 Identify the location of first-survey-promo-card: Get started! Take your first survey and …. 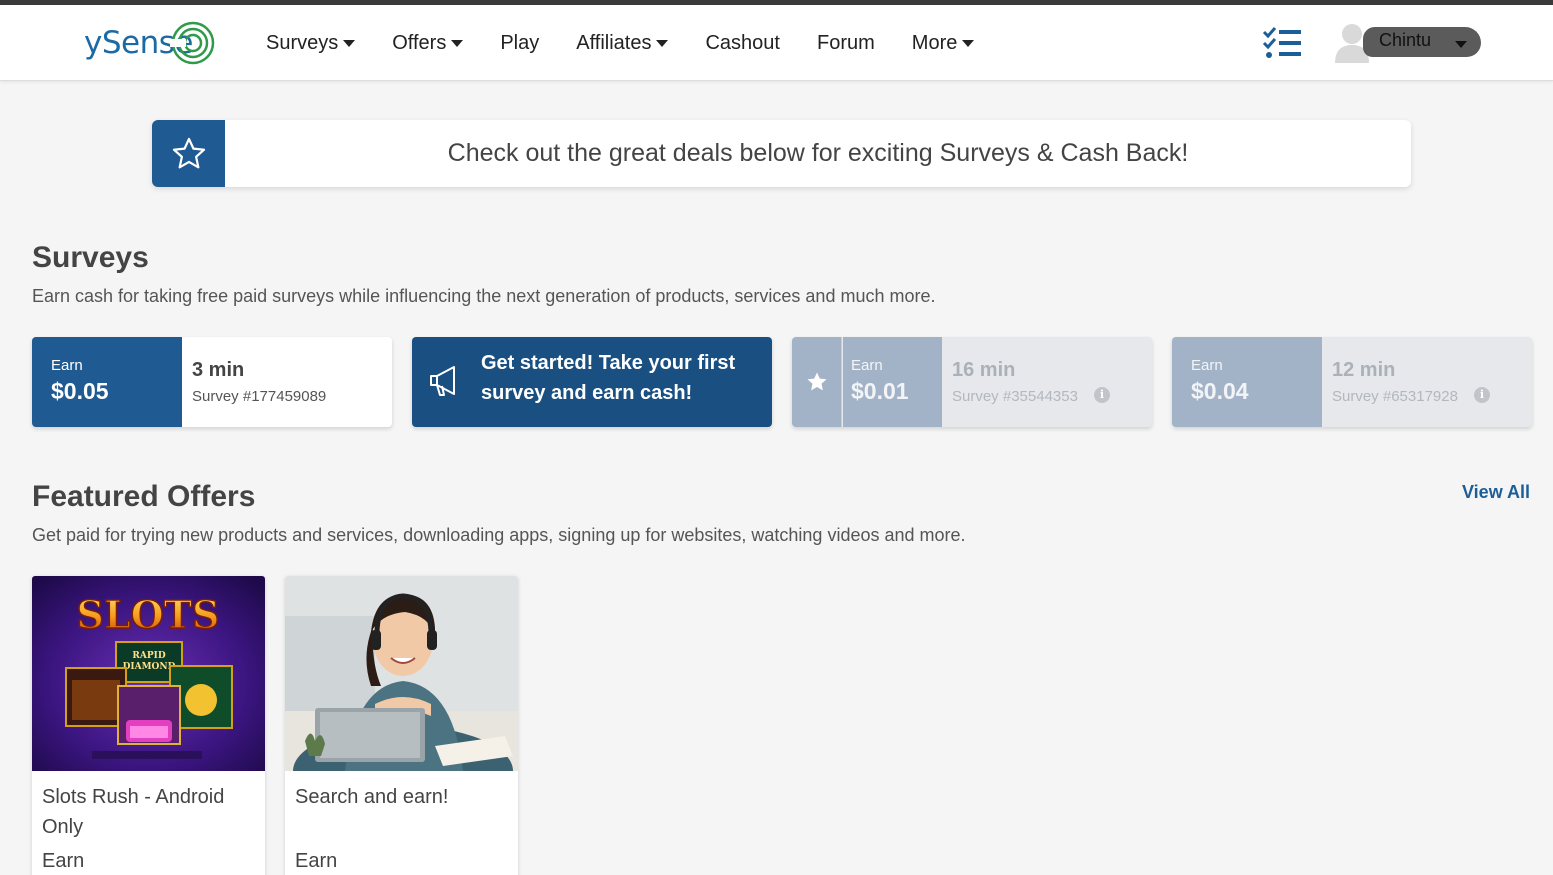
(592, 382).